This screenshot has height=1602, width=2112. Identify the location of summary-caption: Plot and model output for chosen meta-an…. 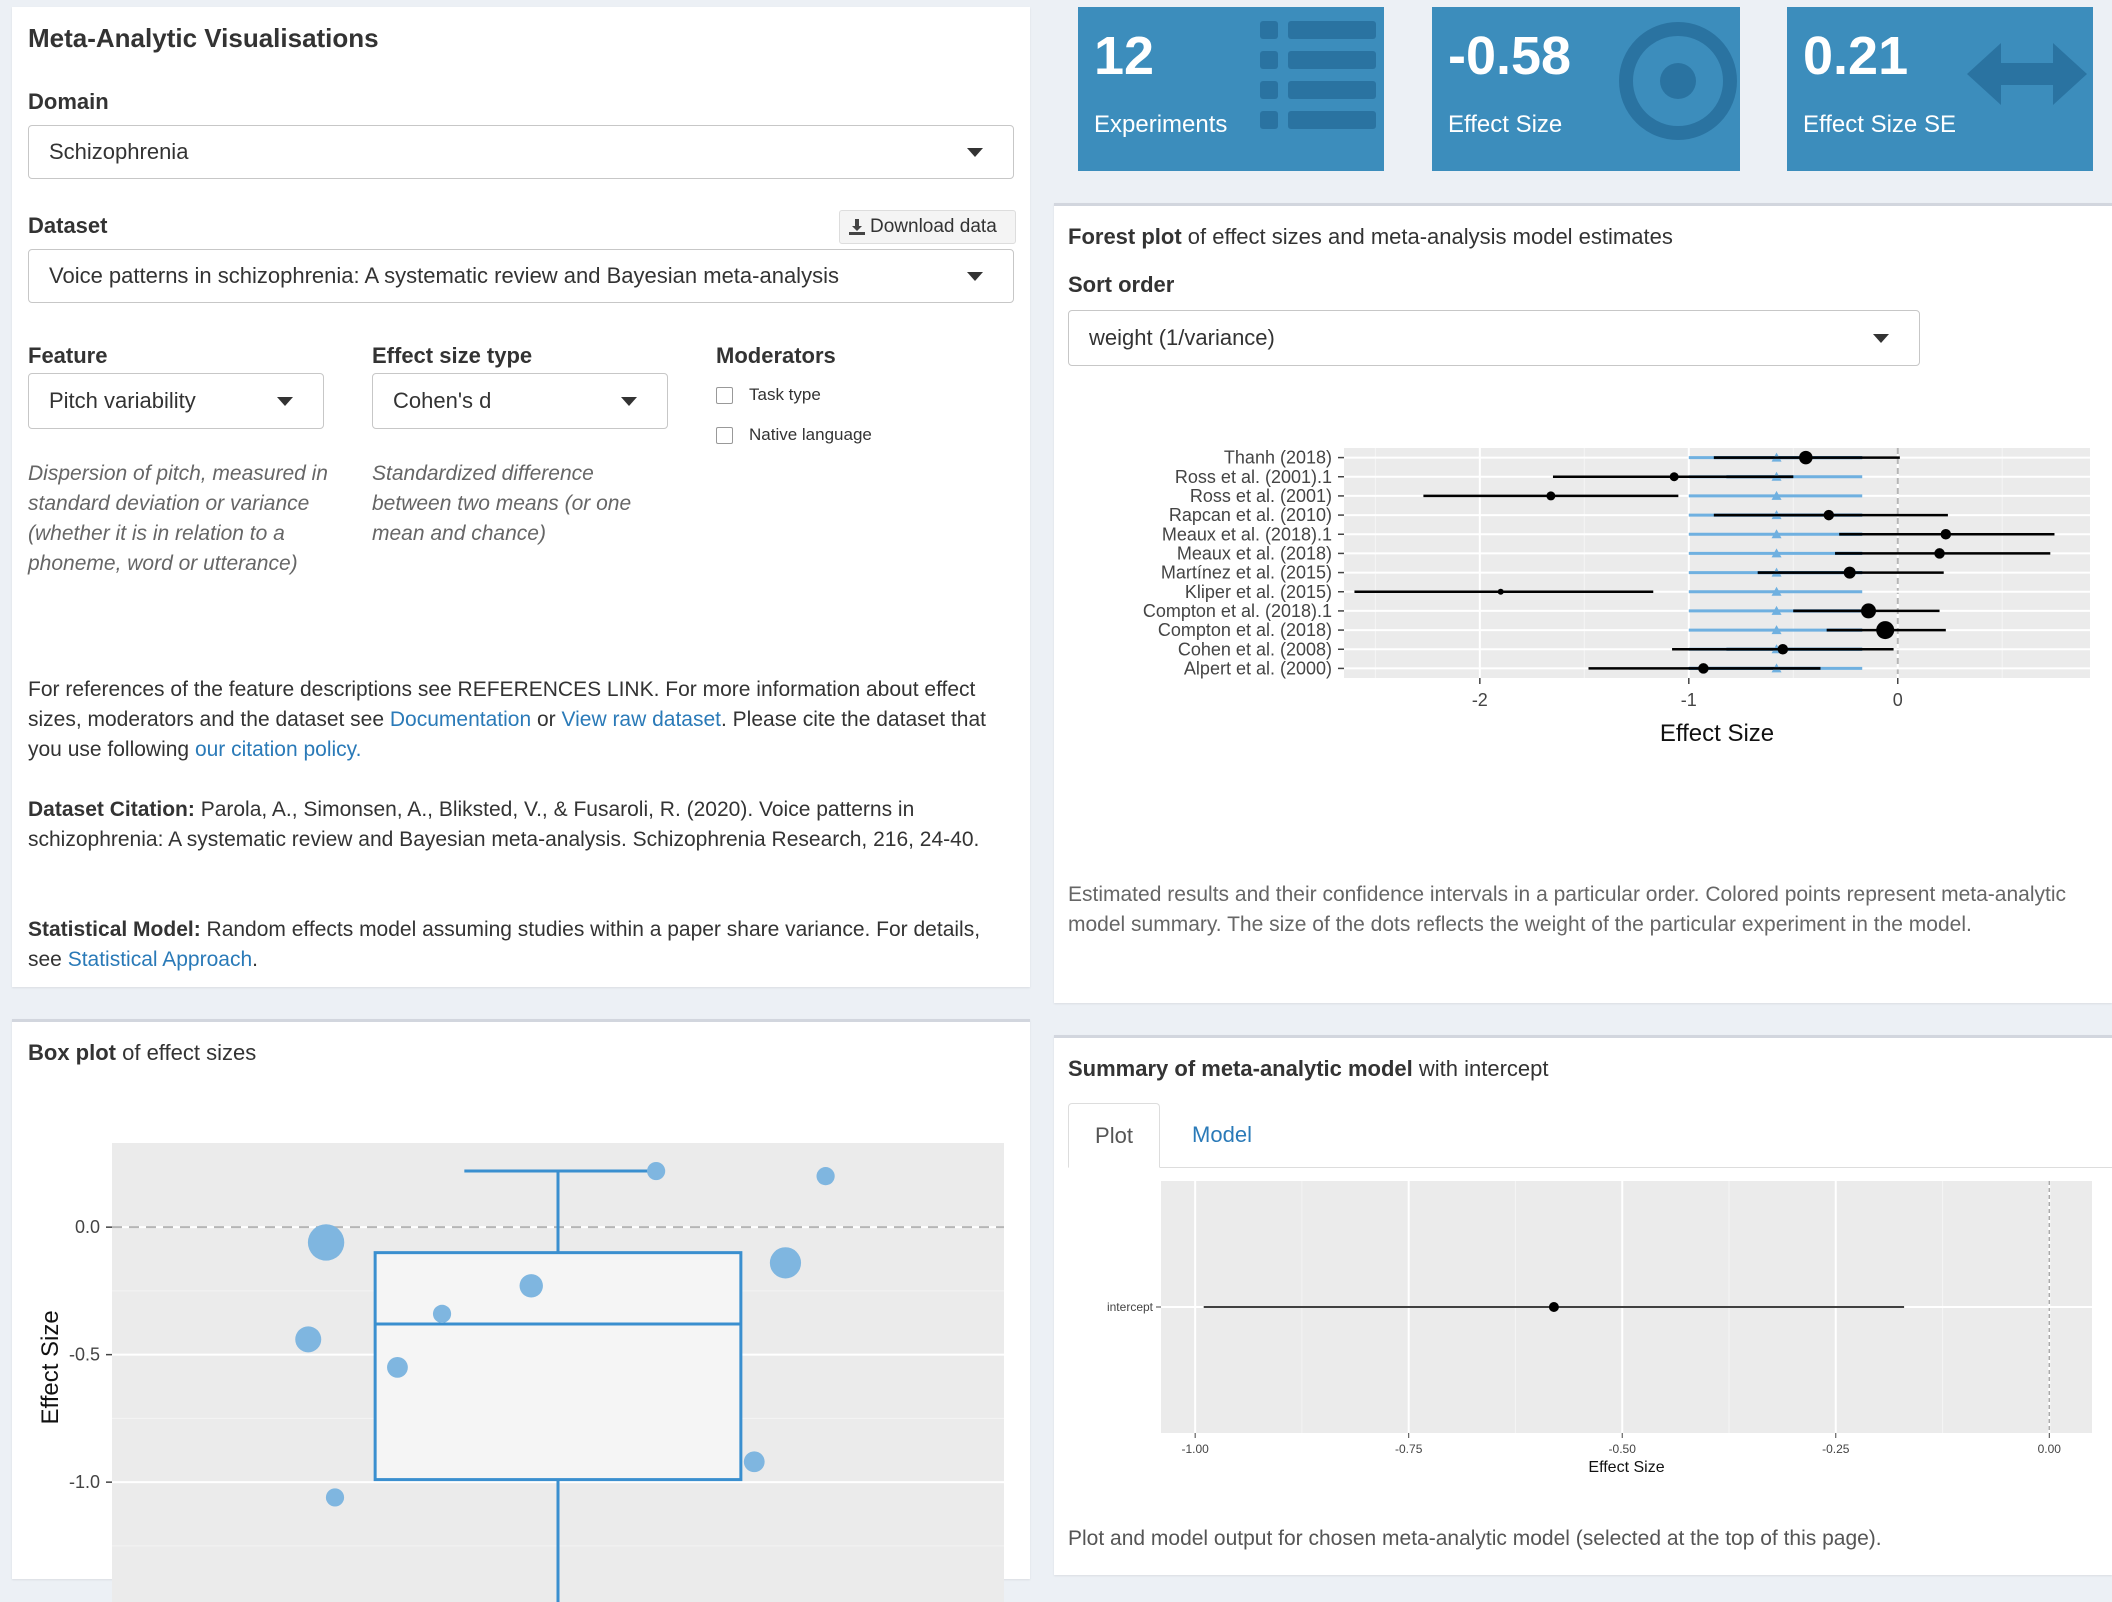
(1475, 1538).